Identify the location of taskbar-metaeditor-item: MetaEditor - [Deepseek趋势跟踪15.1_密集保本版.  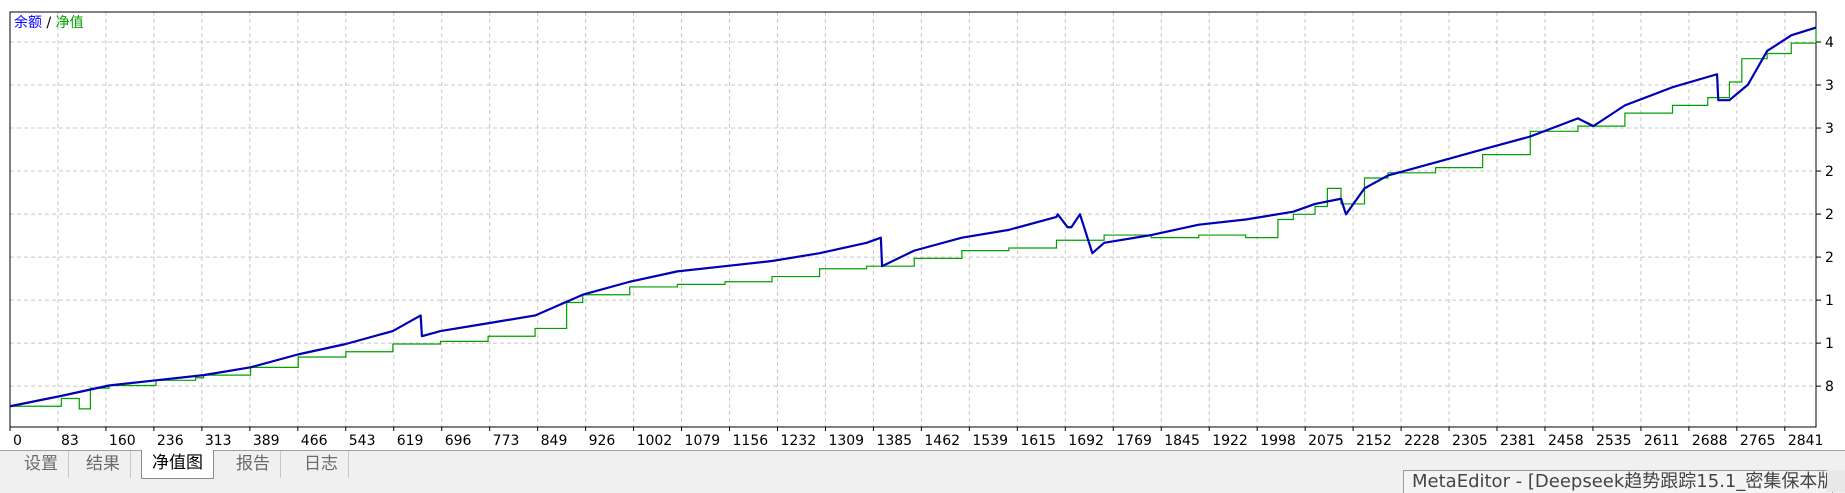
(1618, 481).